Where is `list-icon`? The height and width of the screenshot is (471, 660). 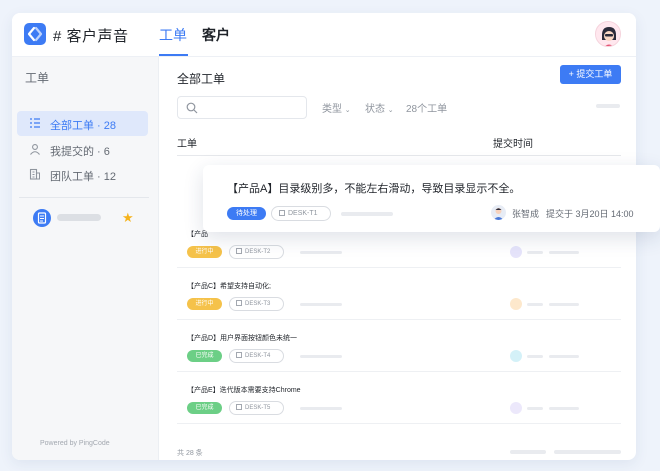 list-icon is located at coordinates (35, 123).